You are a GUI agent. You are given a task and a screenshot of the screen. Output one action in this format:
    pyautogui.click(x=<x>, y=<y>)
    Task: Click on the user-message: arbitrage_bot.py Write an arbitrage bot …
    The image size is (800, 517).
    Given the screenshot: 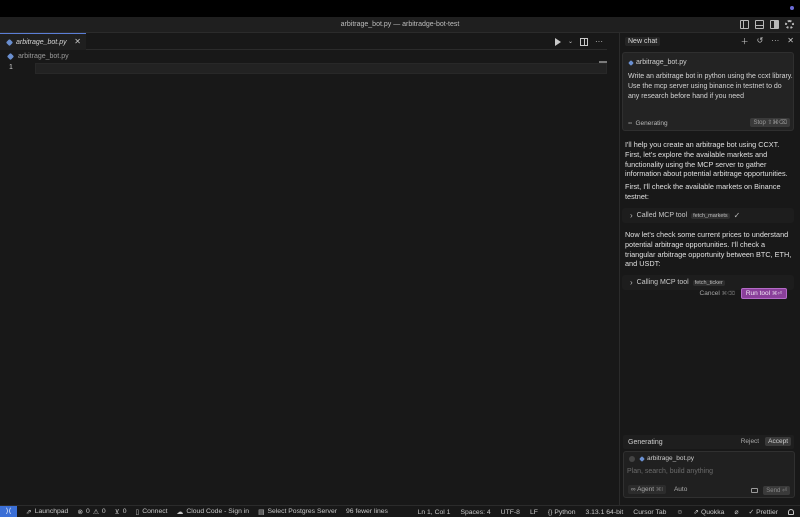 What is the action you would take?
    pyautogui.click(x=708, y=91)
    